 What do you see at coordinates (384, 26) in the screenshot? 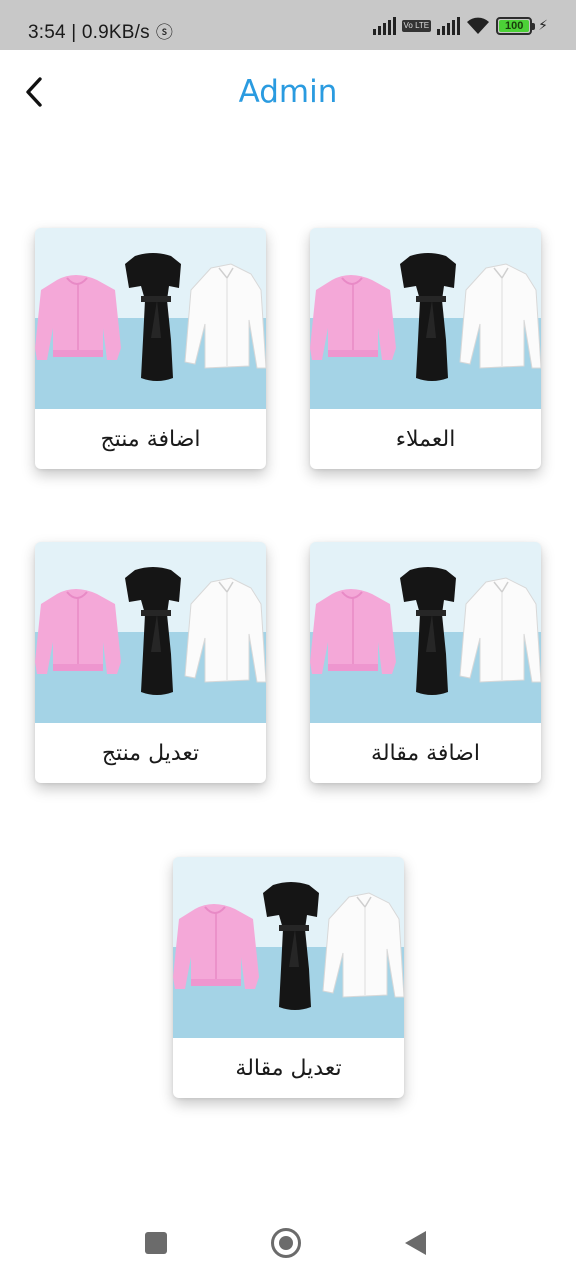
I see `signal-icon` at bounding box center [384, 26].